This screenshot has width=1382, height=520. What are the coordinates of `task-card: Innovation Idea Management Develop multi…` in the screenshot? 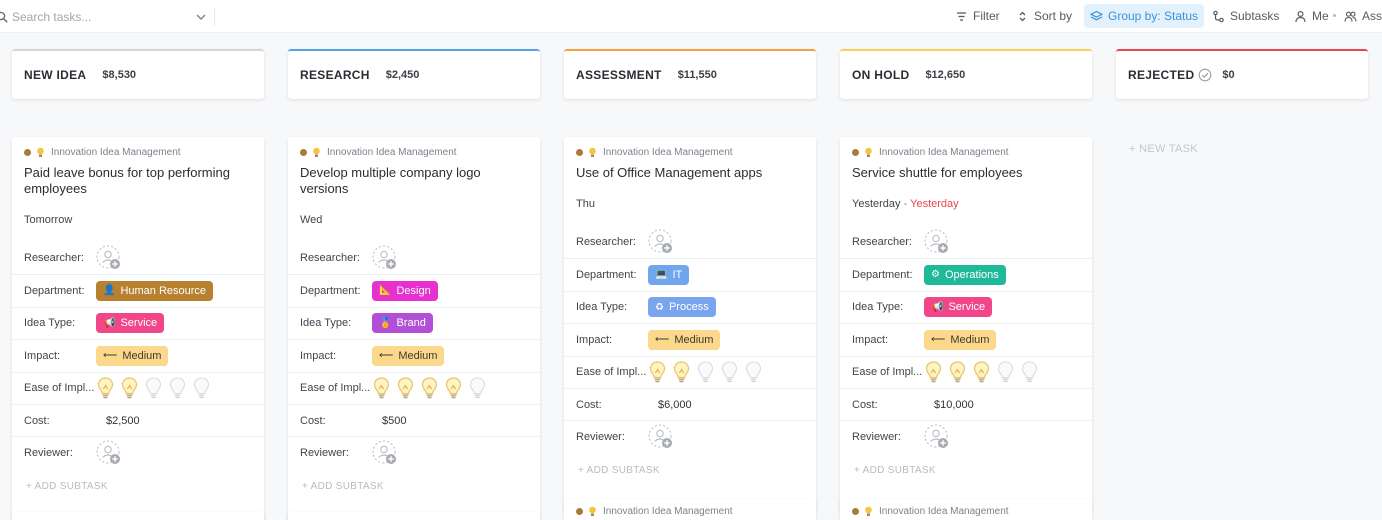 It's located at (414, 328).